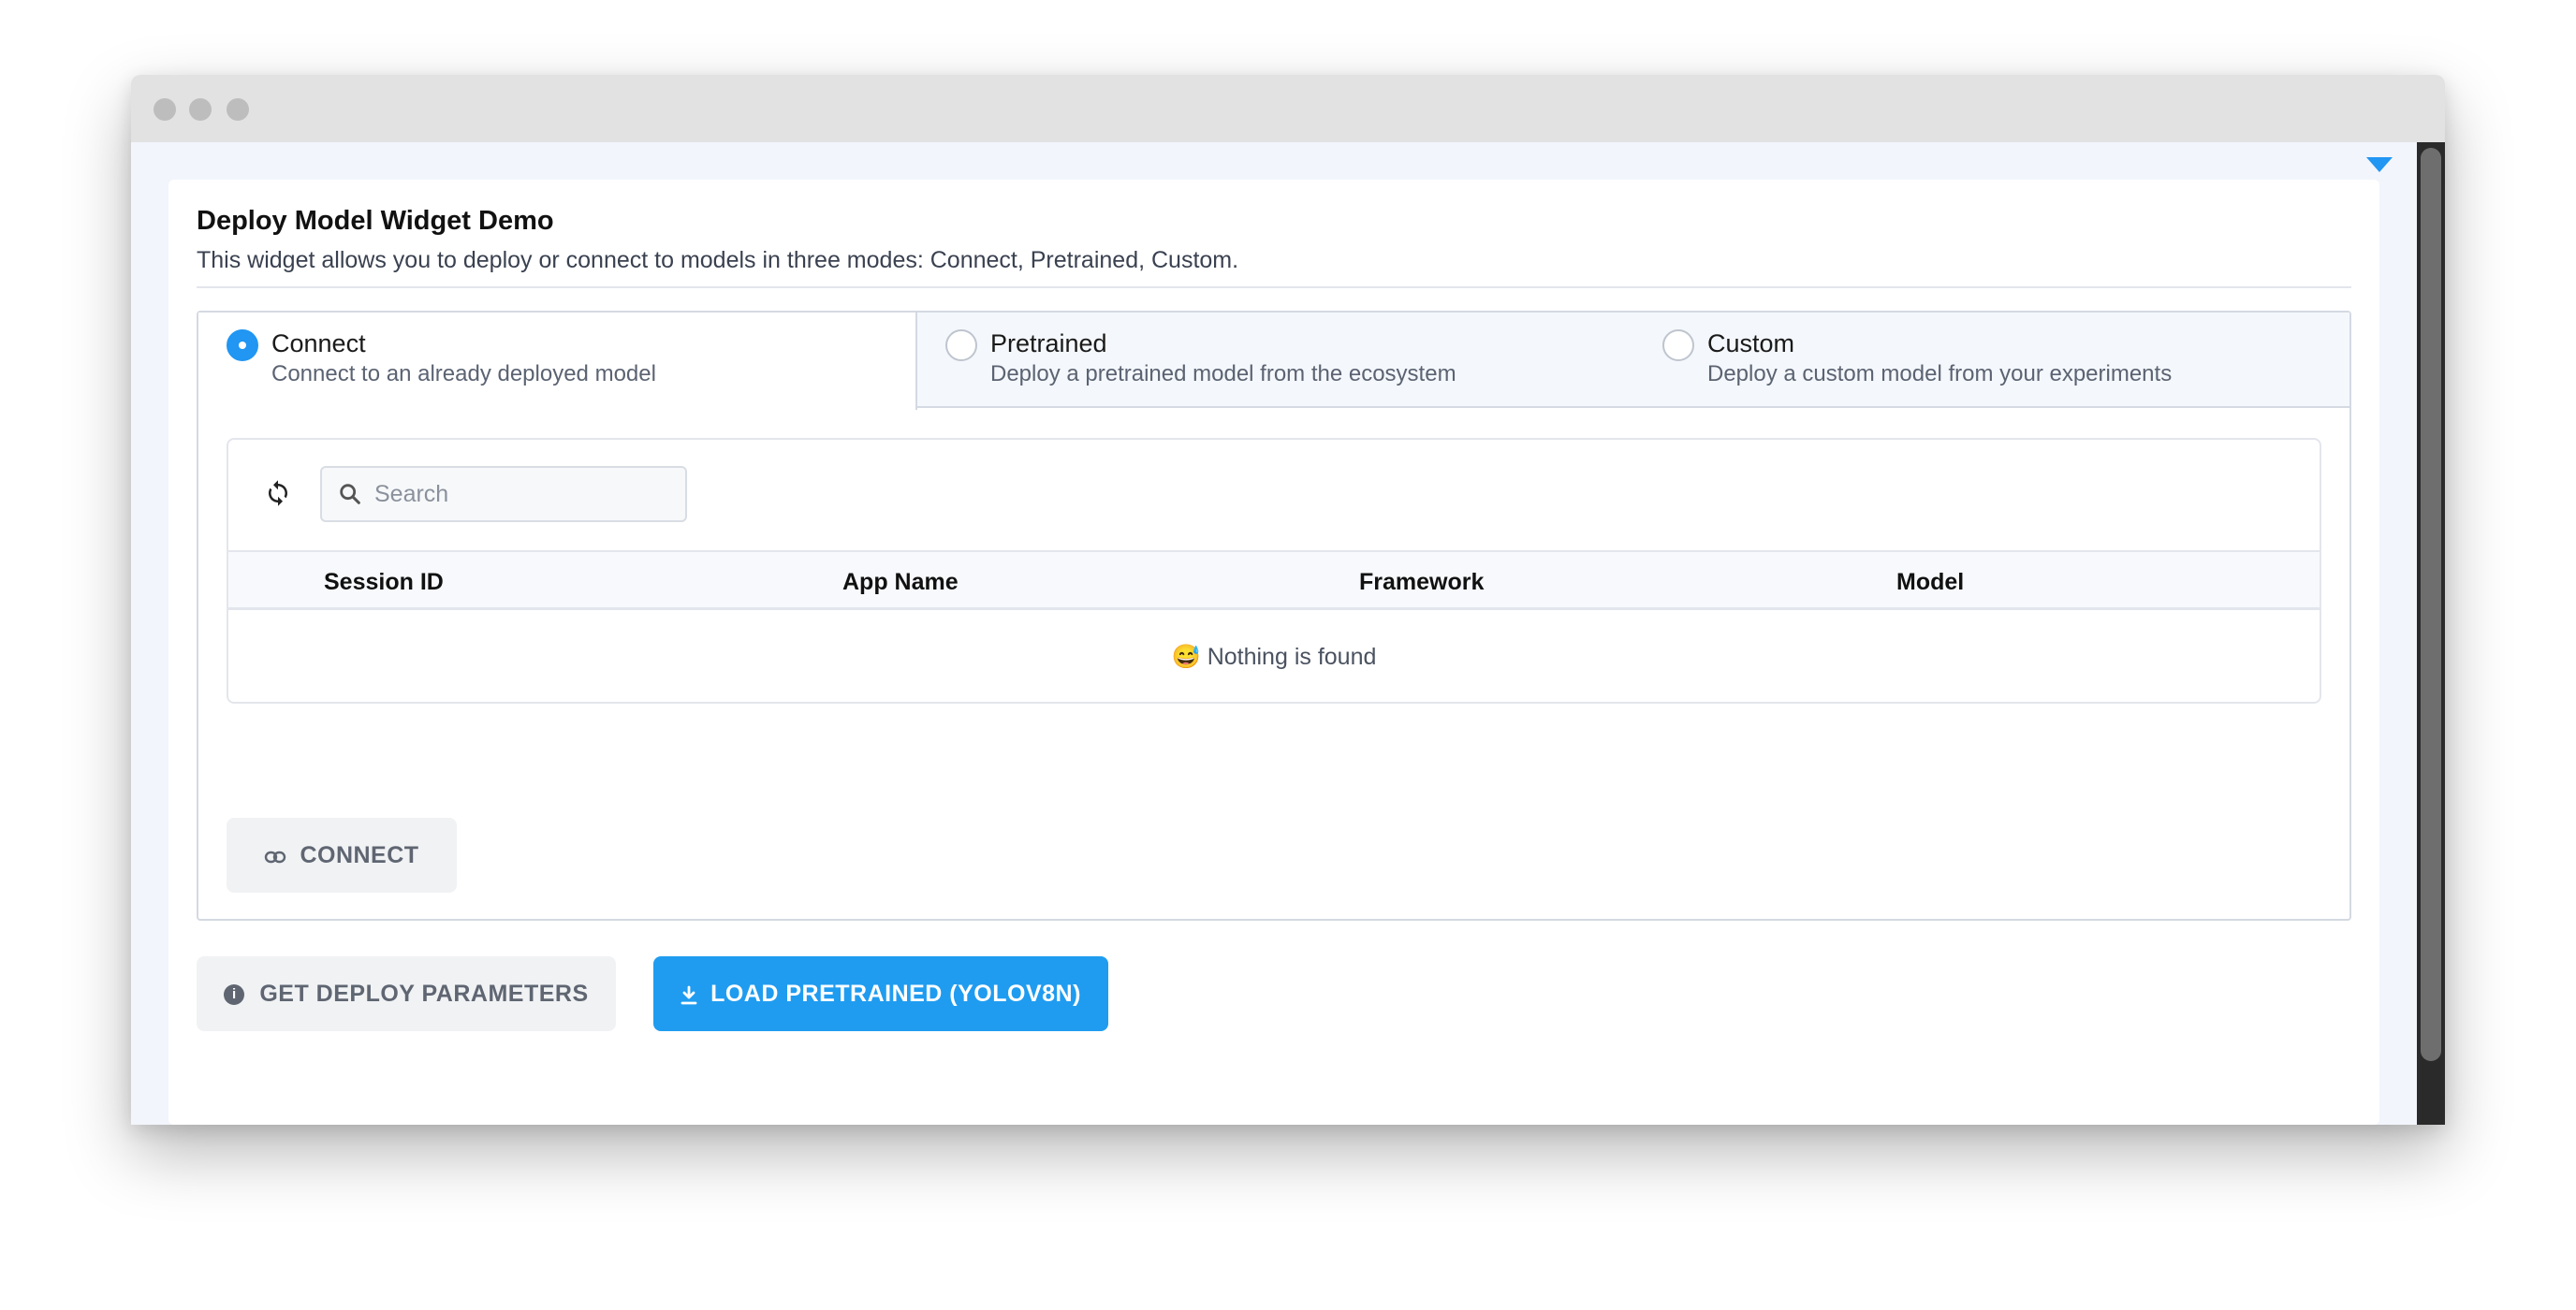  What do you see at coordinates (1421, 582) in the screenshot?
I see `column-header-framework: Framework` at bounding box center [1421, 582].